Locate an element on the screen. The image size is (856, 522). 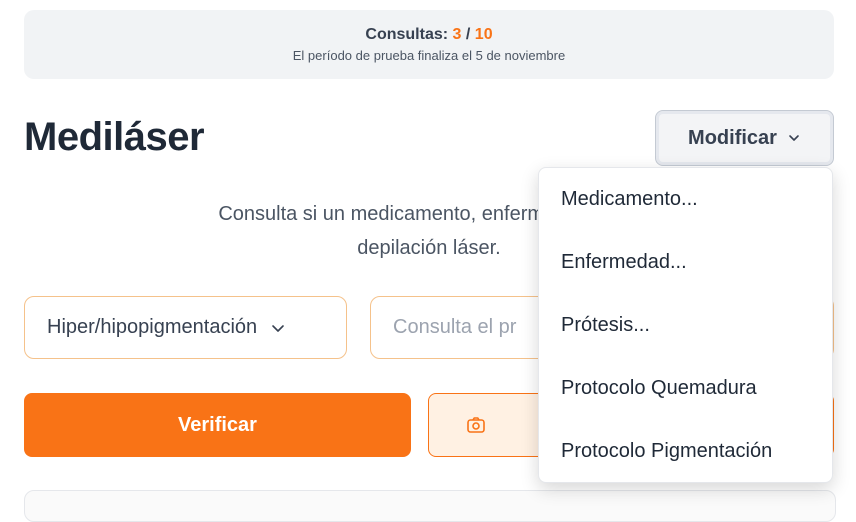
counter-used: 3 is located at coordinates (457, 34).